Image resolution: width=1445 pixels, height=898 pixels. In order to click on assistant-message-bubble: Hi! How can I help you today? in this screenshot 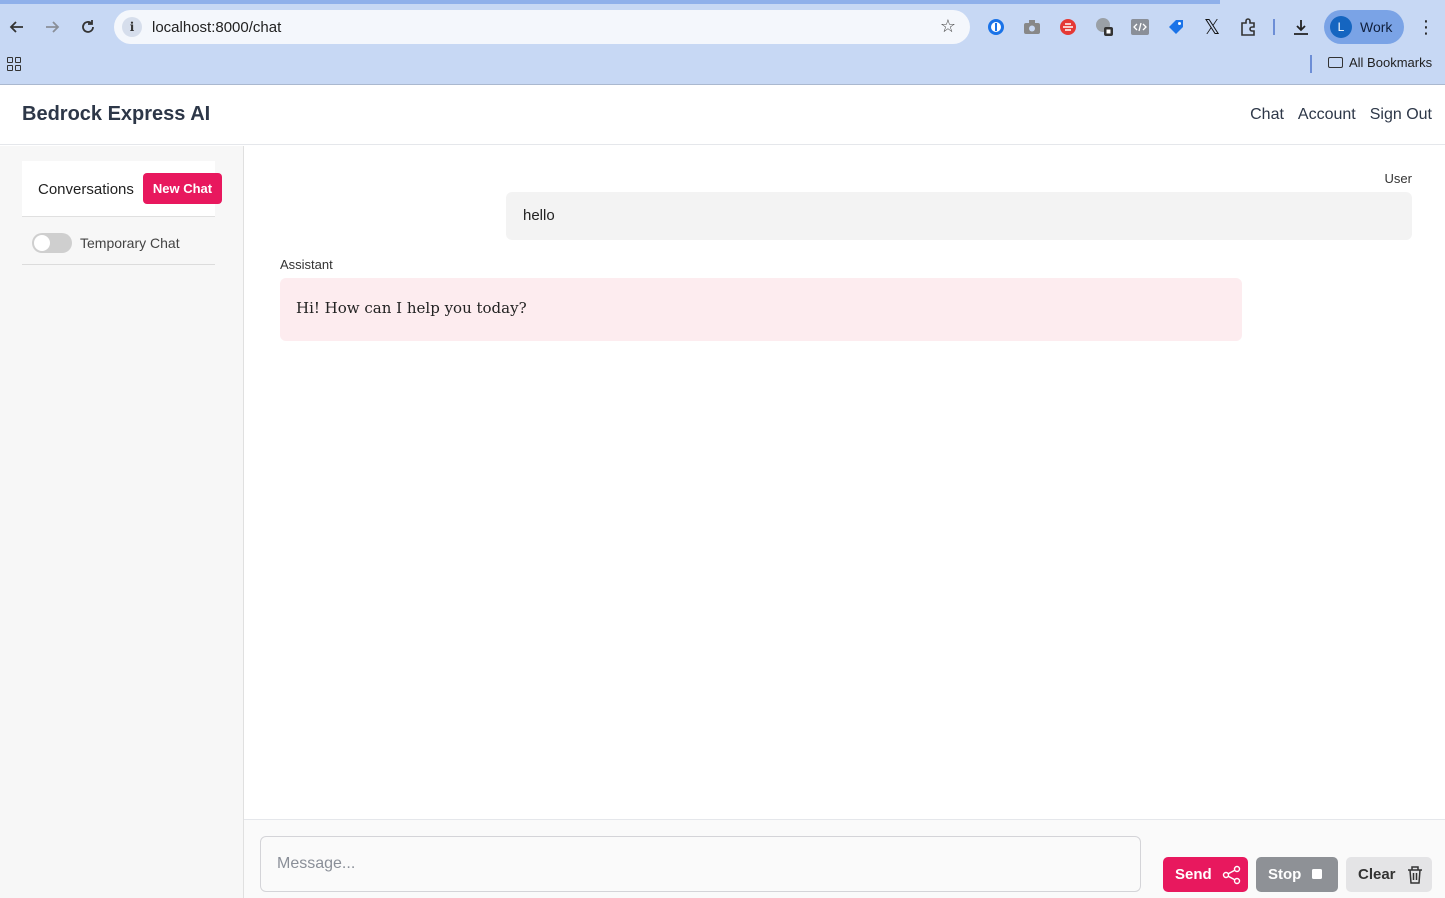, I will do `click(761, 309)`.